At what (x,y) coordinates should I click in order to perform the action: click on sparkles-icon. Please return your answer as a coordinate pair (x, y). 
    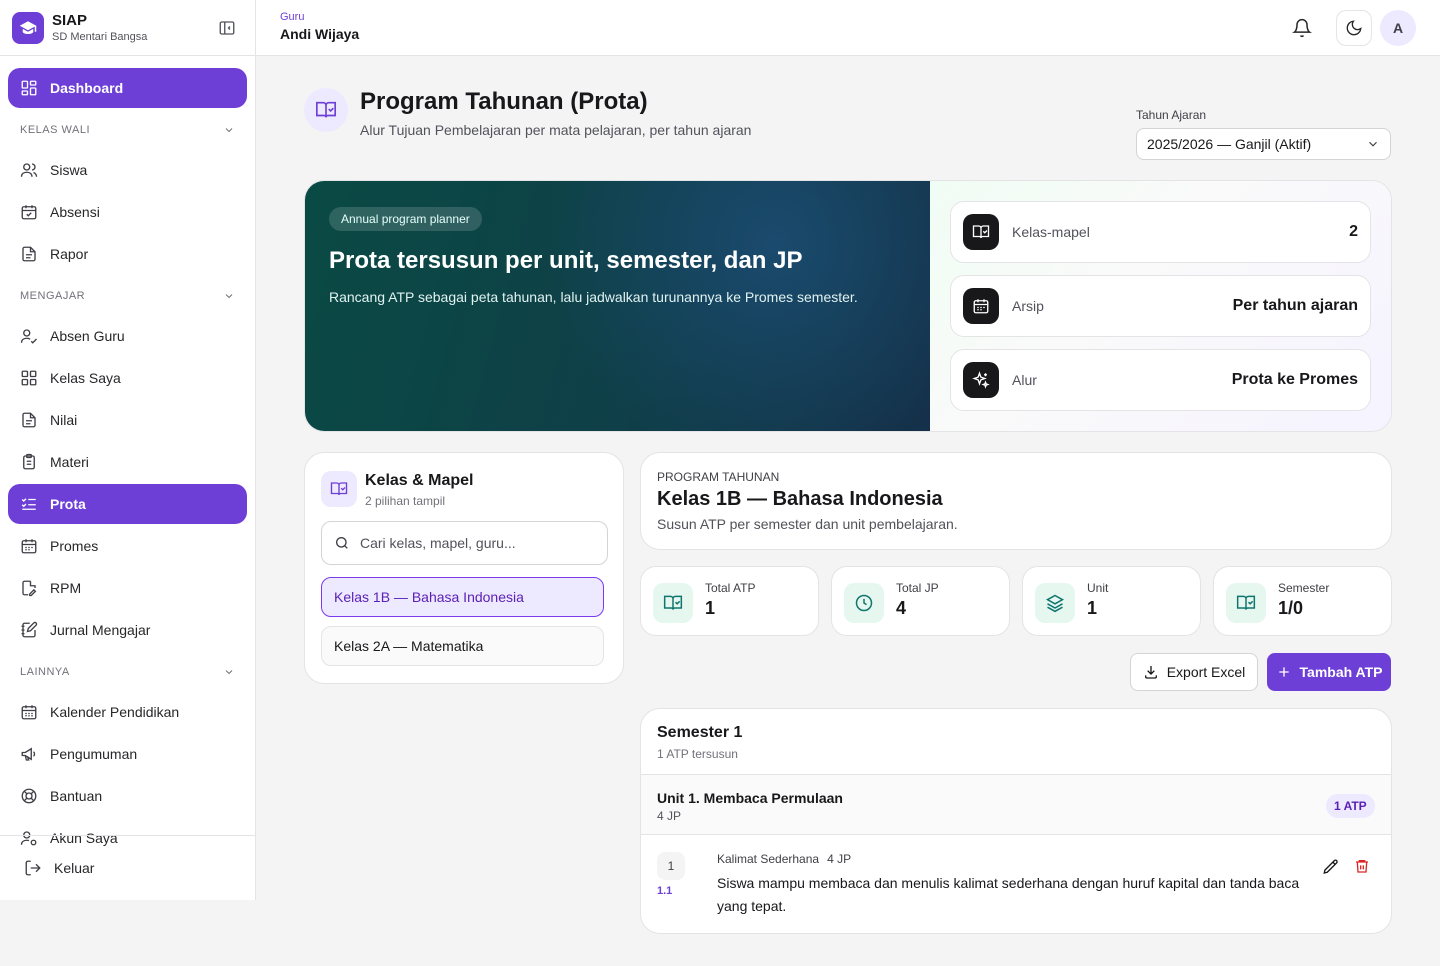
    Looking at the image, I should click on (981, 380).